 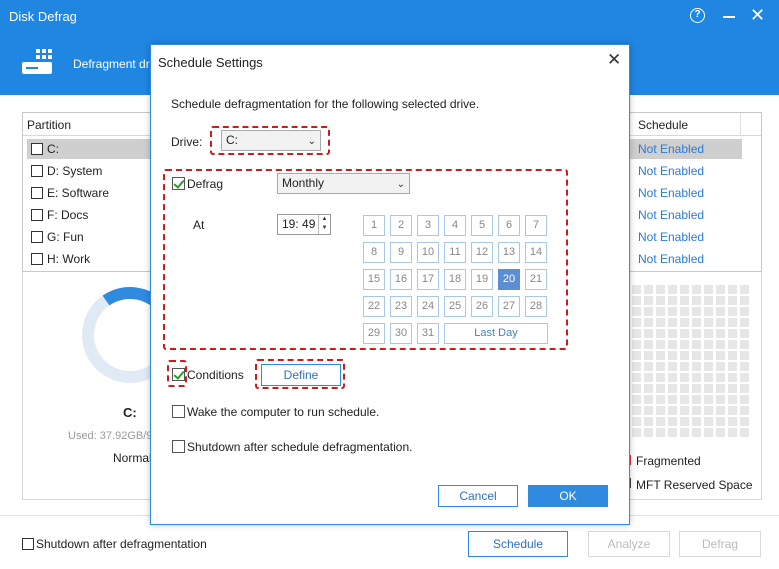 What do you see at coordinates (428, 252) in the screenshot?
I see `calendar-day: 10` at bounding box center [428, 252].